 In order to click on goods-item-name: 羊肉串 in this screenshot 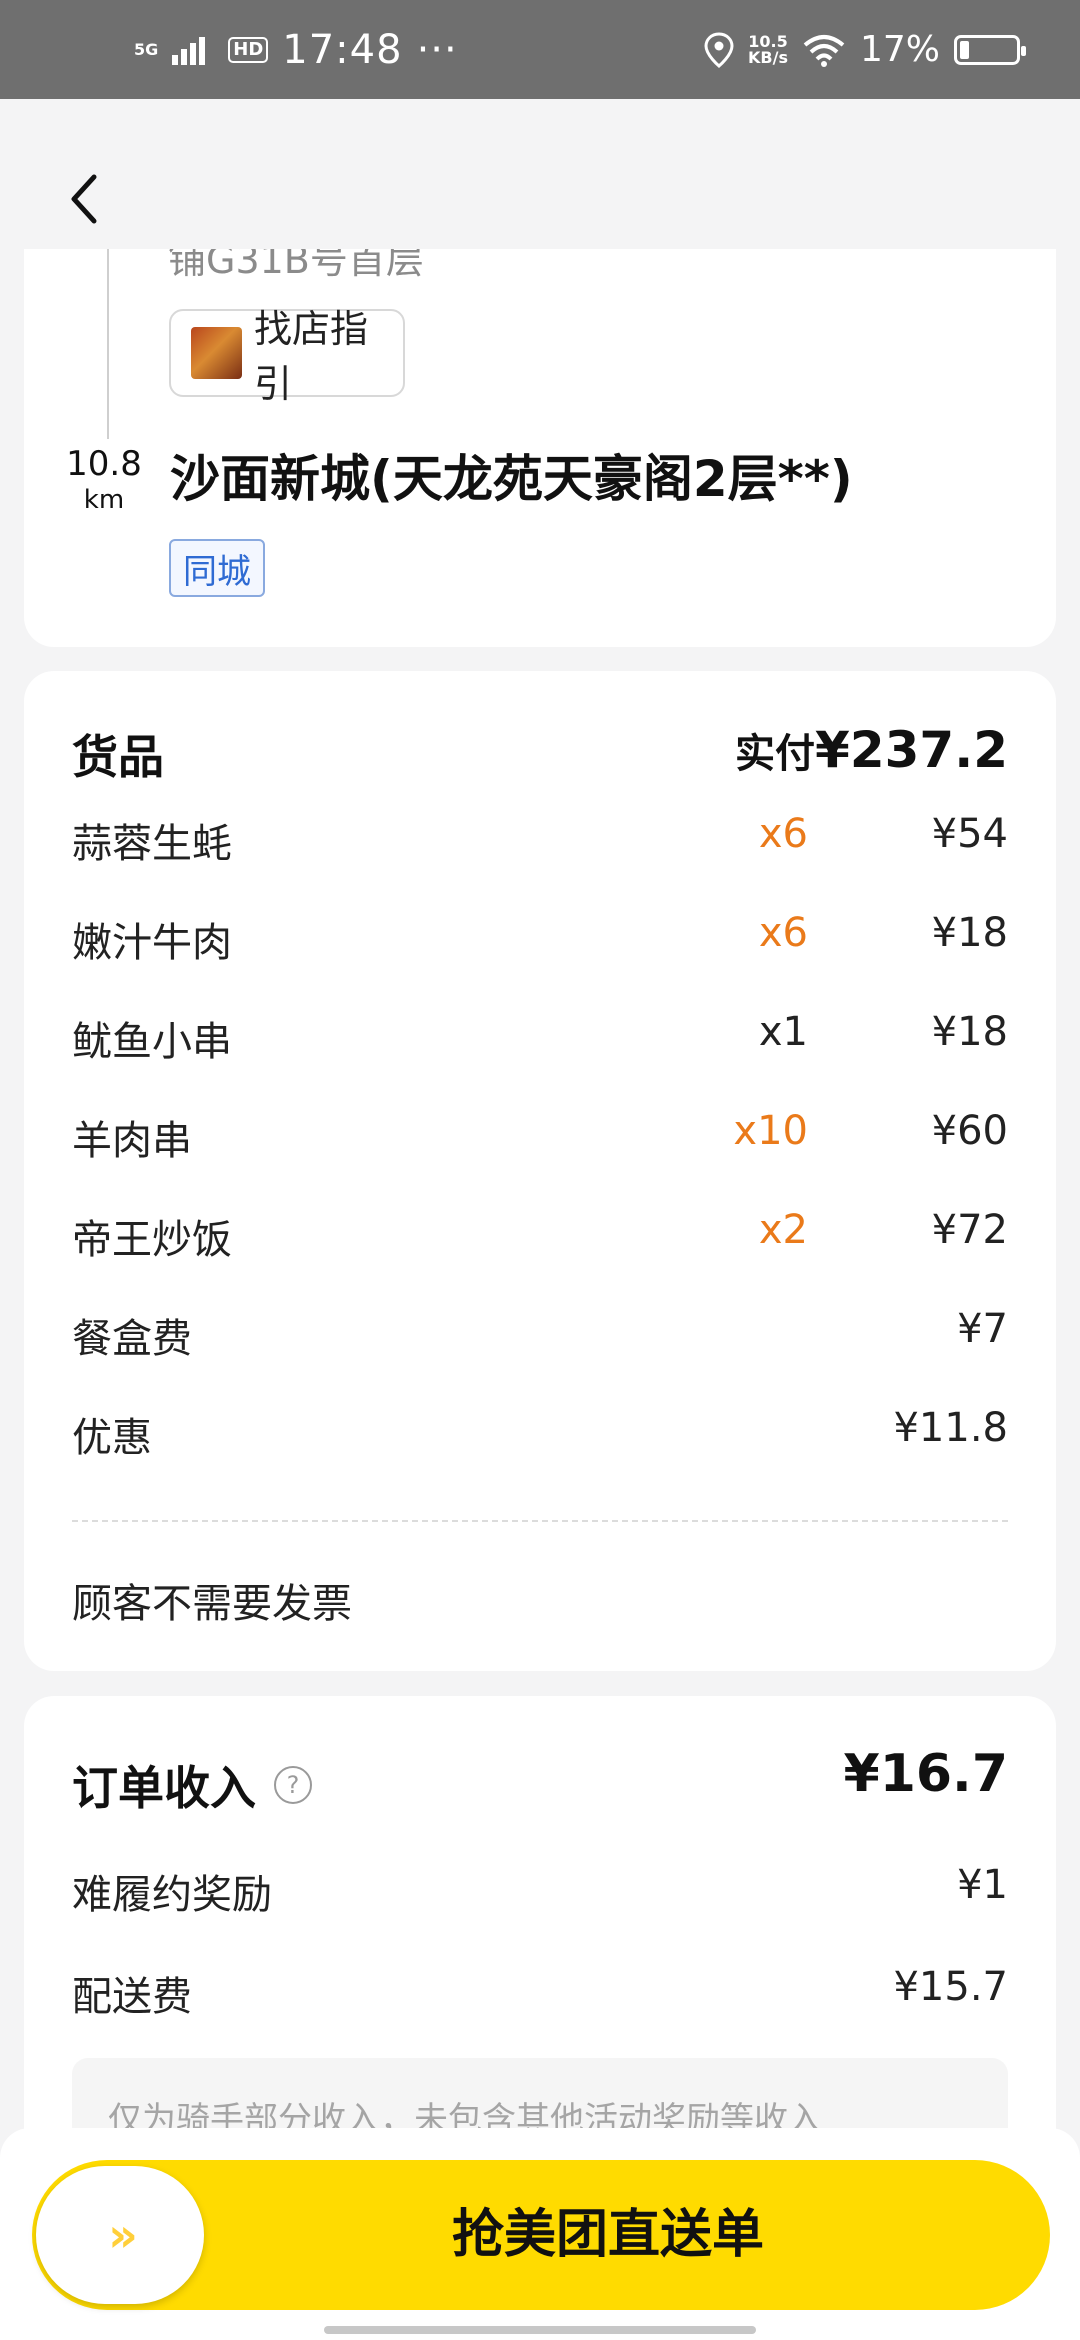, I will do `click(132, 1141)`.